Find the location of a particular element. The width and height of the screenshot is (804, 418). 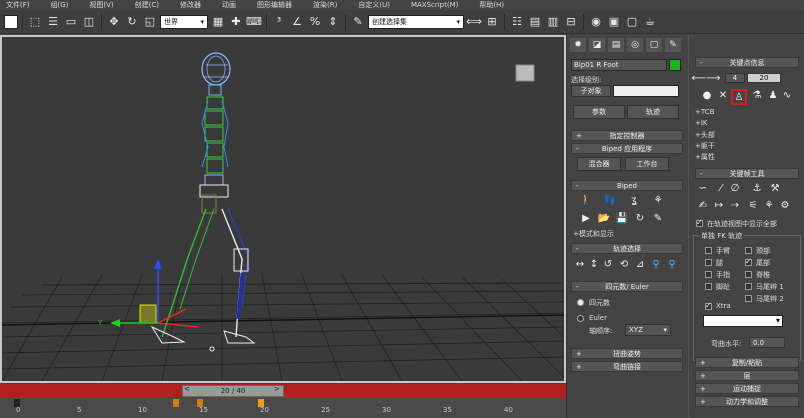

rotate-icon: ↻ is located at coordinates (132, 22).